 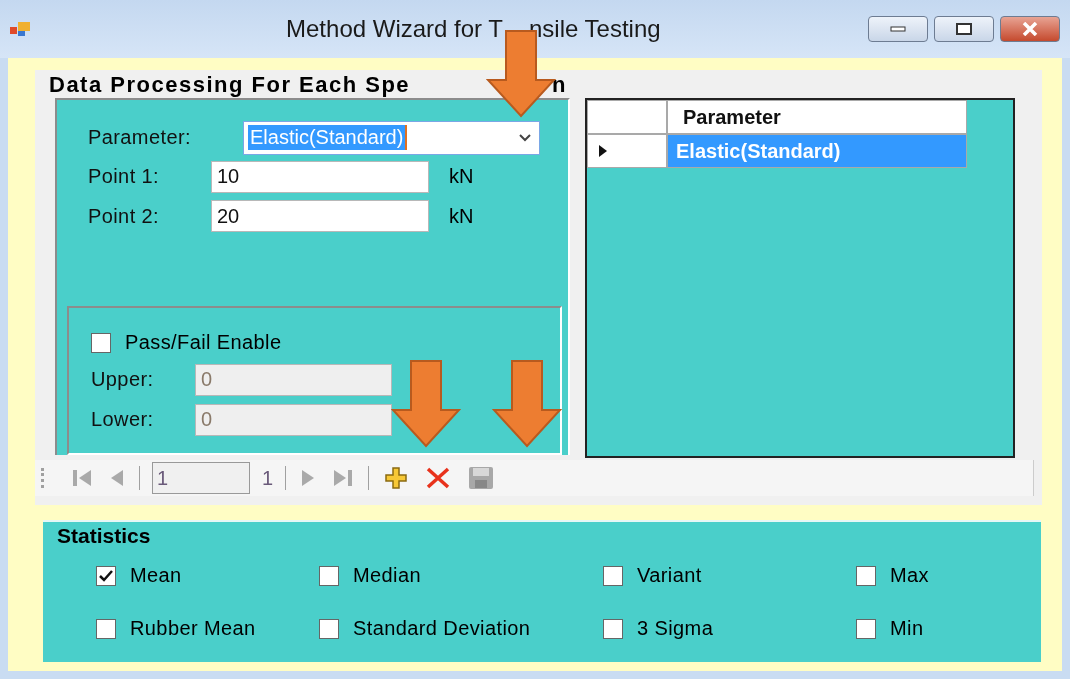 What do you see at coordinates (44, 478) in the screenshot?
I see `toolbar-grip` at bounding box center [44, 478].